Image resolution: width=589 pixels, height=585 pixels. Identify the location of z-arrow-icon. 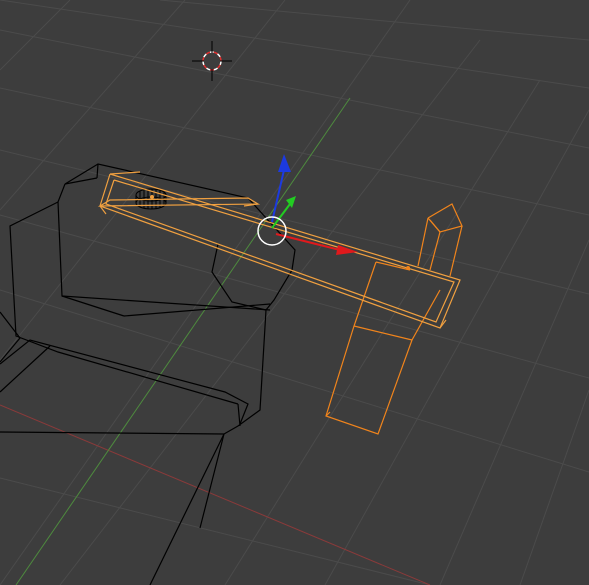
(284, 163).